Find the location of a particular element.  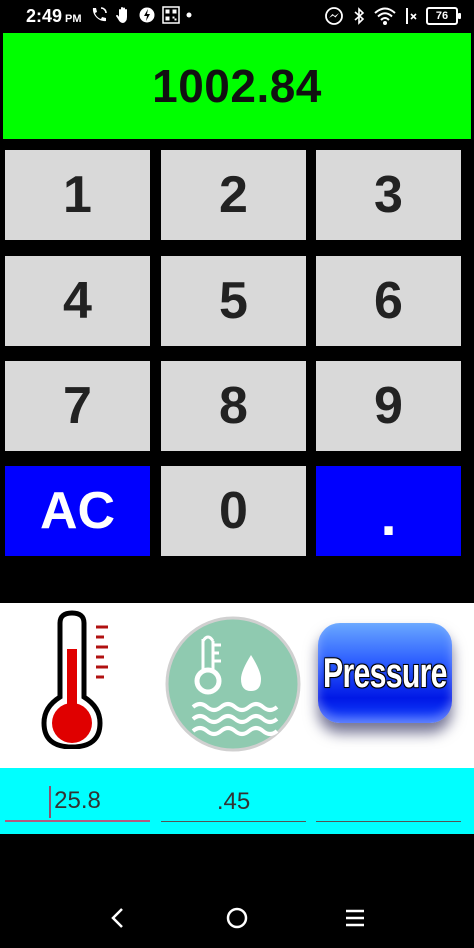

humidity-gauge-icon is located at coordinates (233, 684).